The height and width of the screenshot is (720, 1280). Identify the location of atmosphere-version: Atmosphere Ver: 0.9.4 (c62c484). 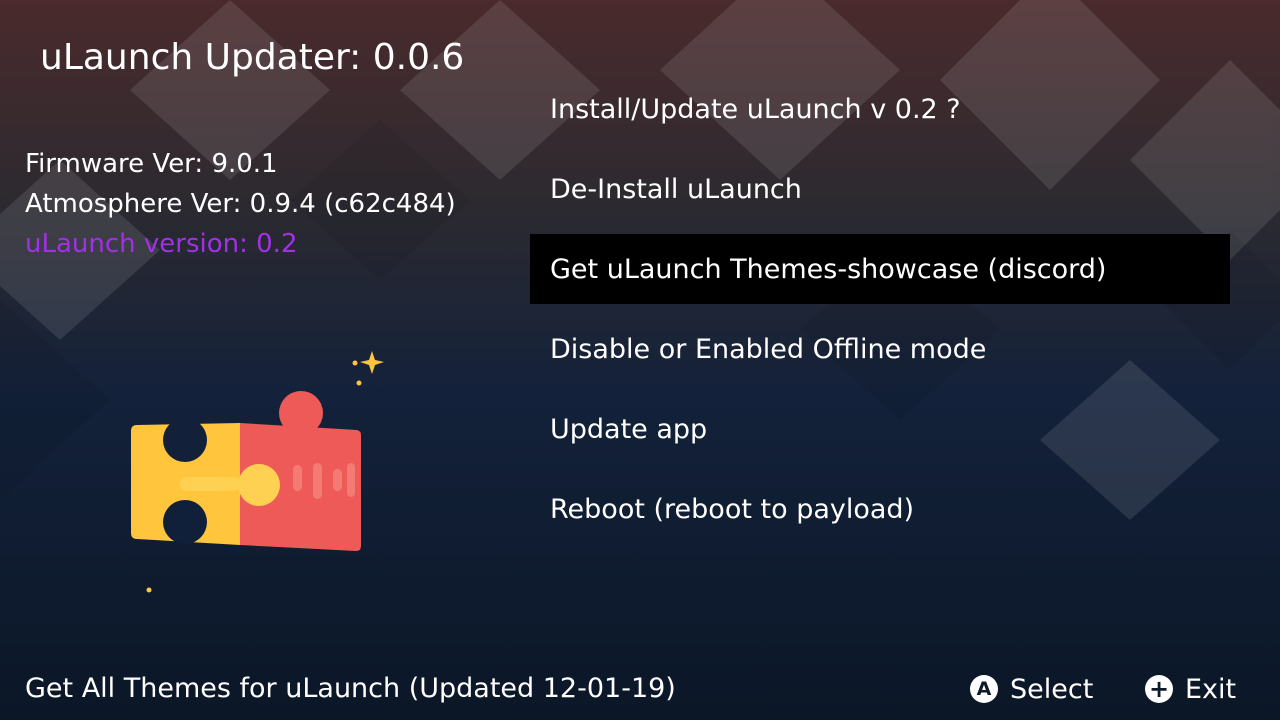
(240, 204).